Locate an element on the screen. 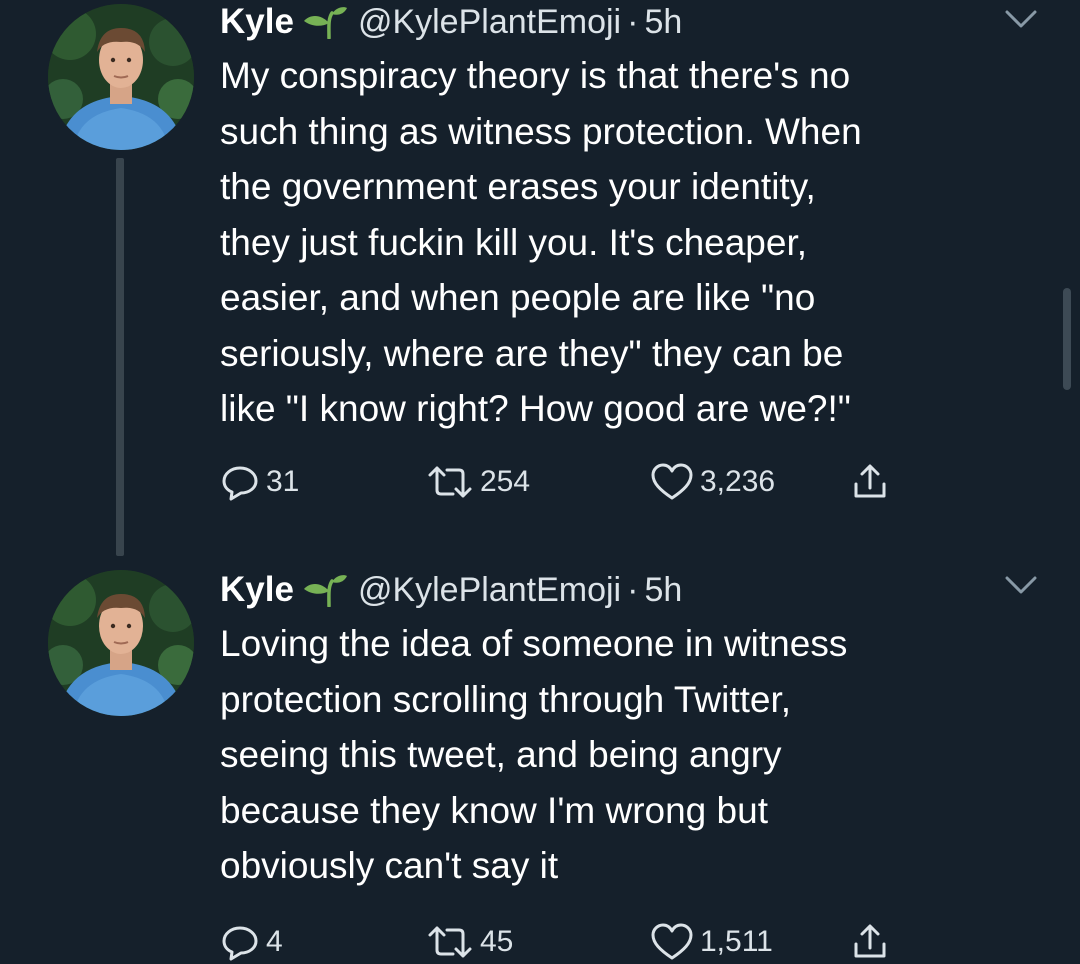 The width and height of the screenshot is (1080, 964). tweet-text-line: they just fuckin kill you. It's cheaper, is located at coordinates (514, 242).